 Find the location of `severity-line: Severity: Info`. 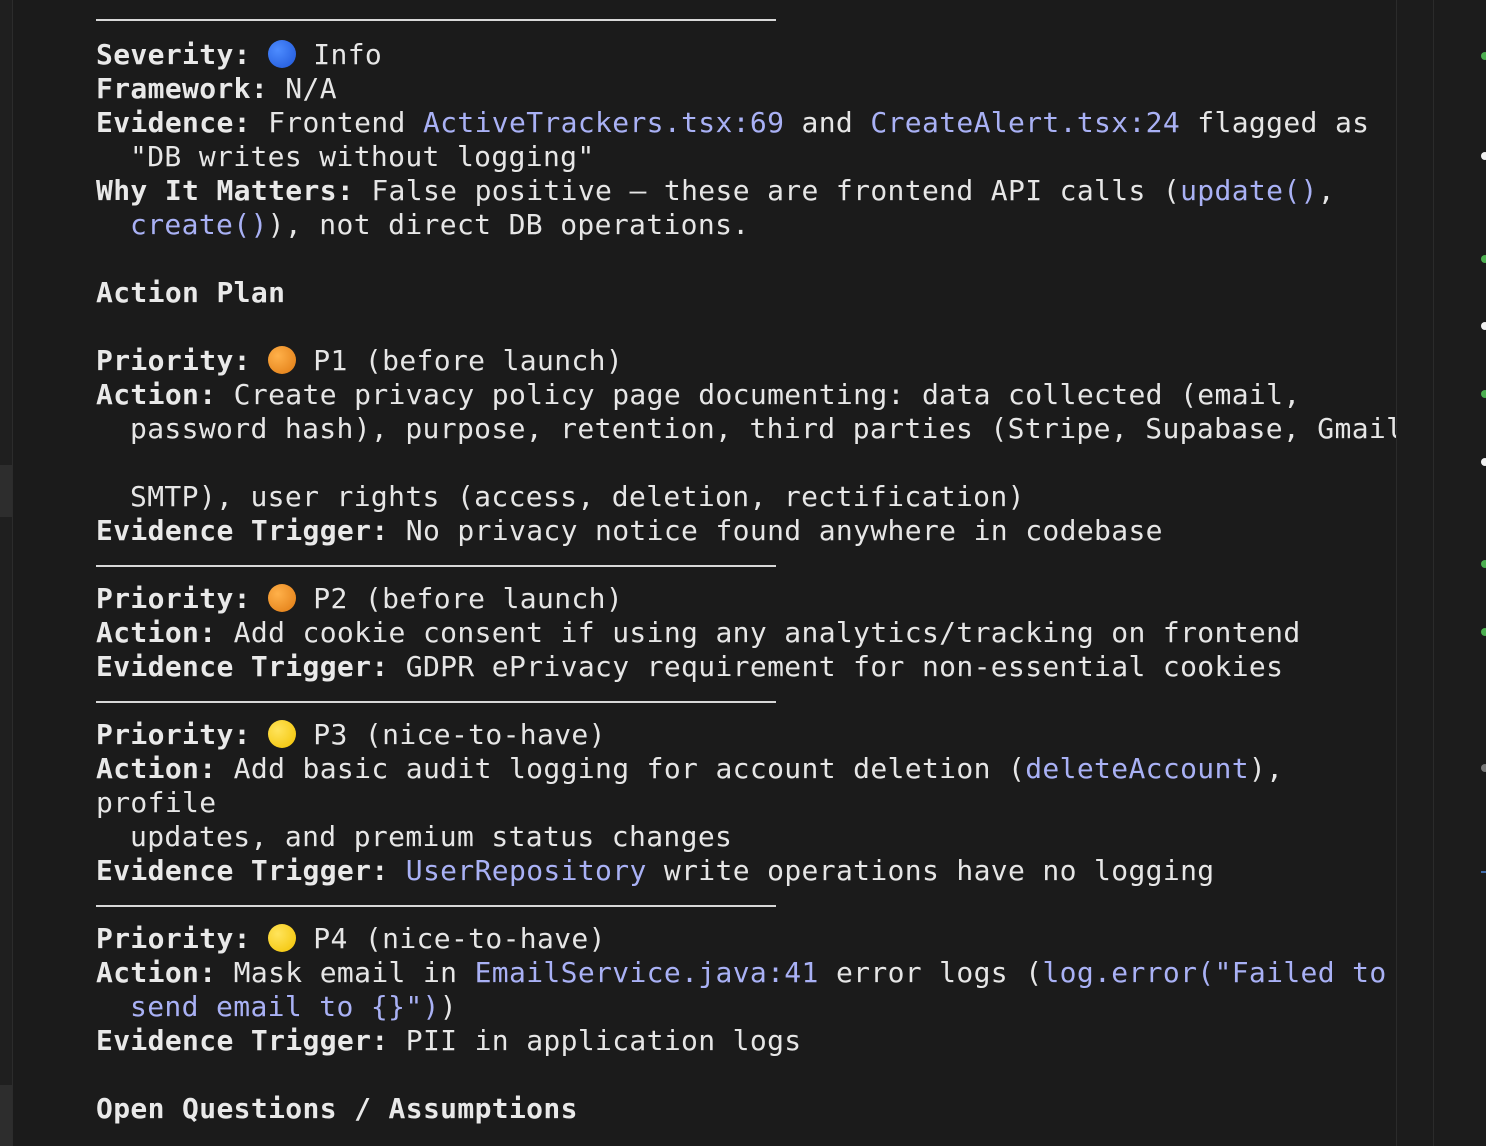

severity-line: Severity: Info is located at coordinates (239, 55).